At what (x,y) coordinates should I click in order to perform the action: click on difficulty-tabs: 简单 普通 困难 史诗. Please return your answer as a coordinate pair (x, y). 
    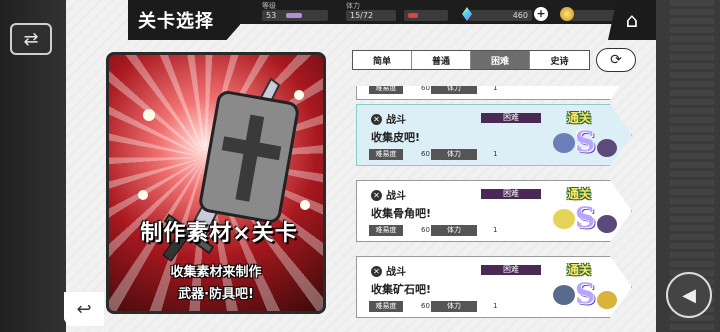
    Looking at the image, I should click on (471, 60).